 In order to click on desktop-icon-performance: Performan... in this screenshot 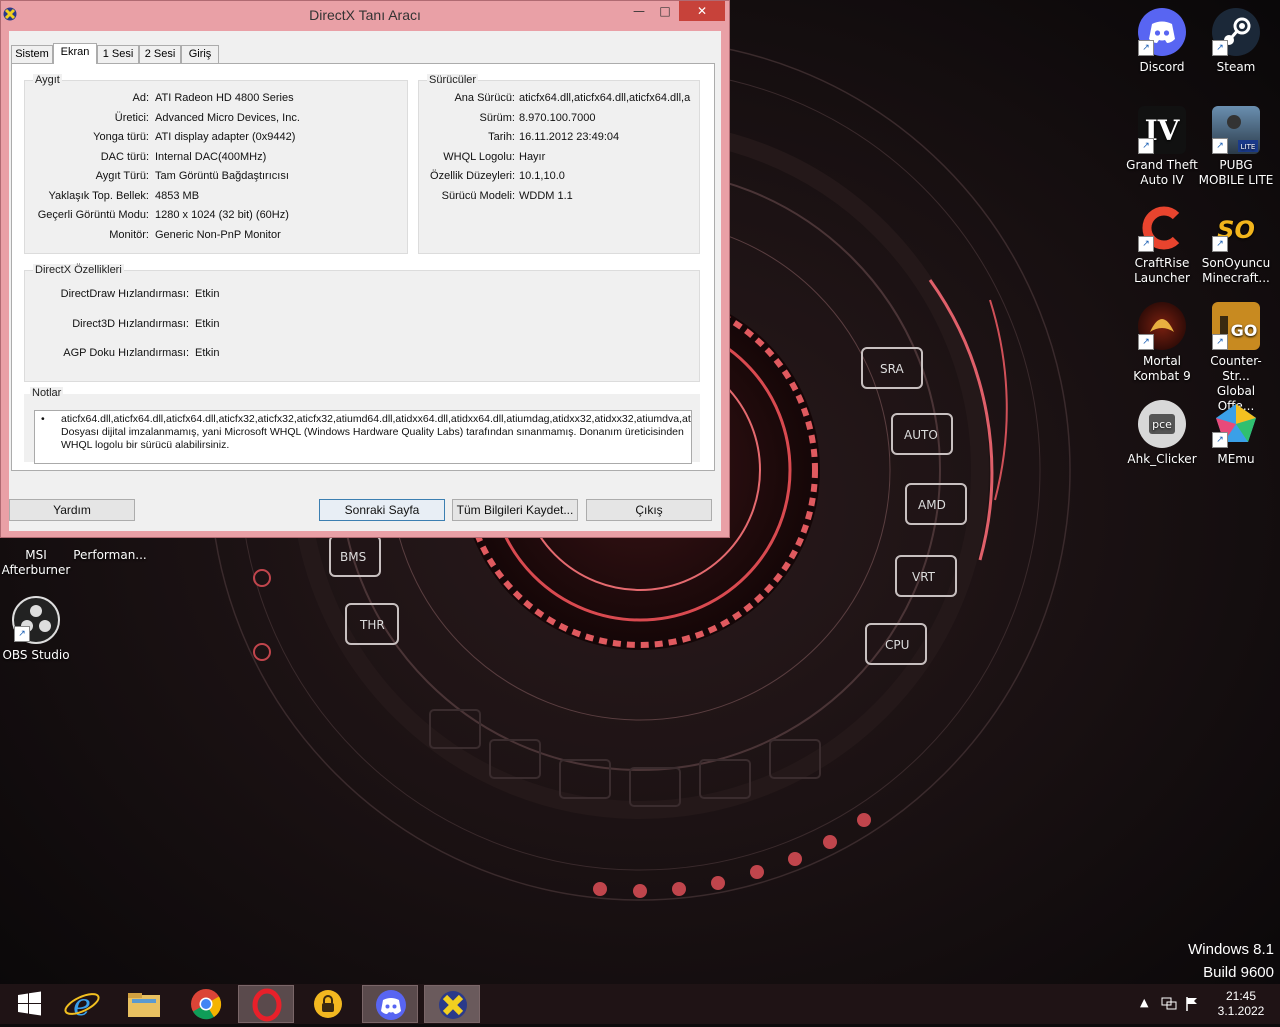, I will do `click(110, 555)`.